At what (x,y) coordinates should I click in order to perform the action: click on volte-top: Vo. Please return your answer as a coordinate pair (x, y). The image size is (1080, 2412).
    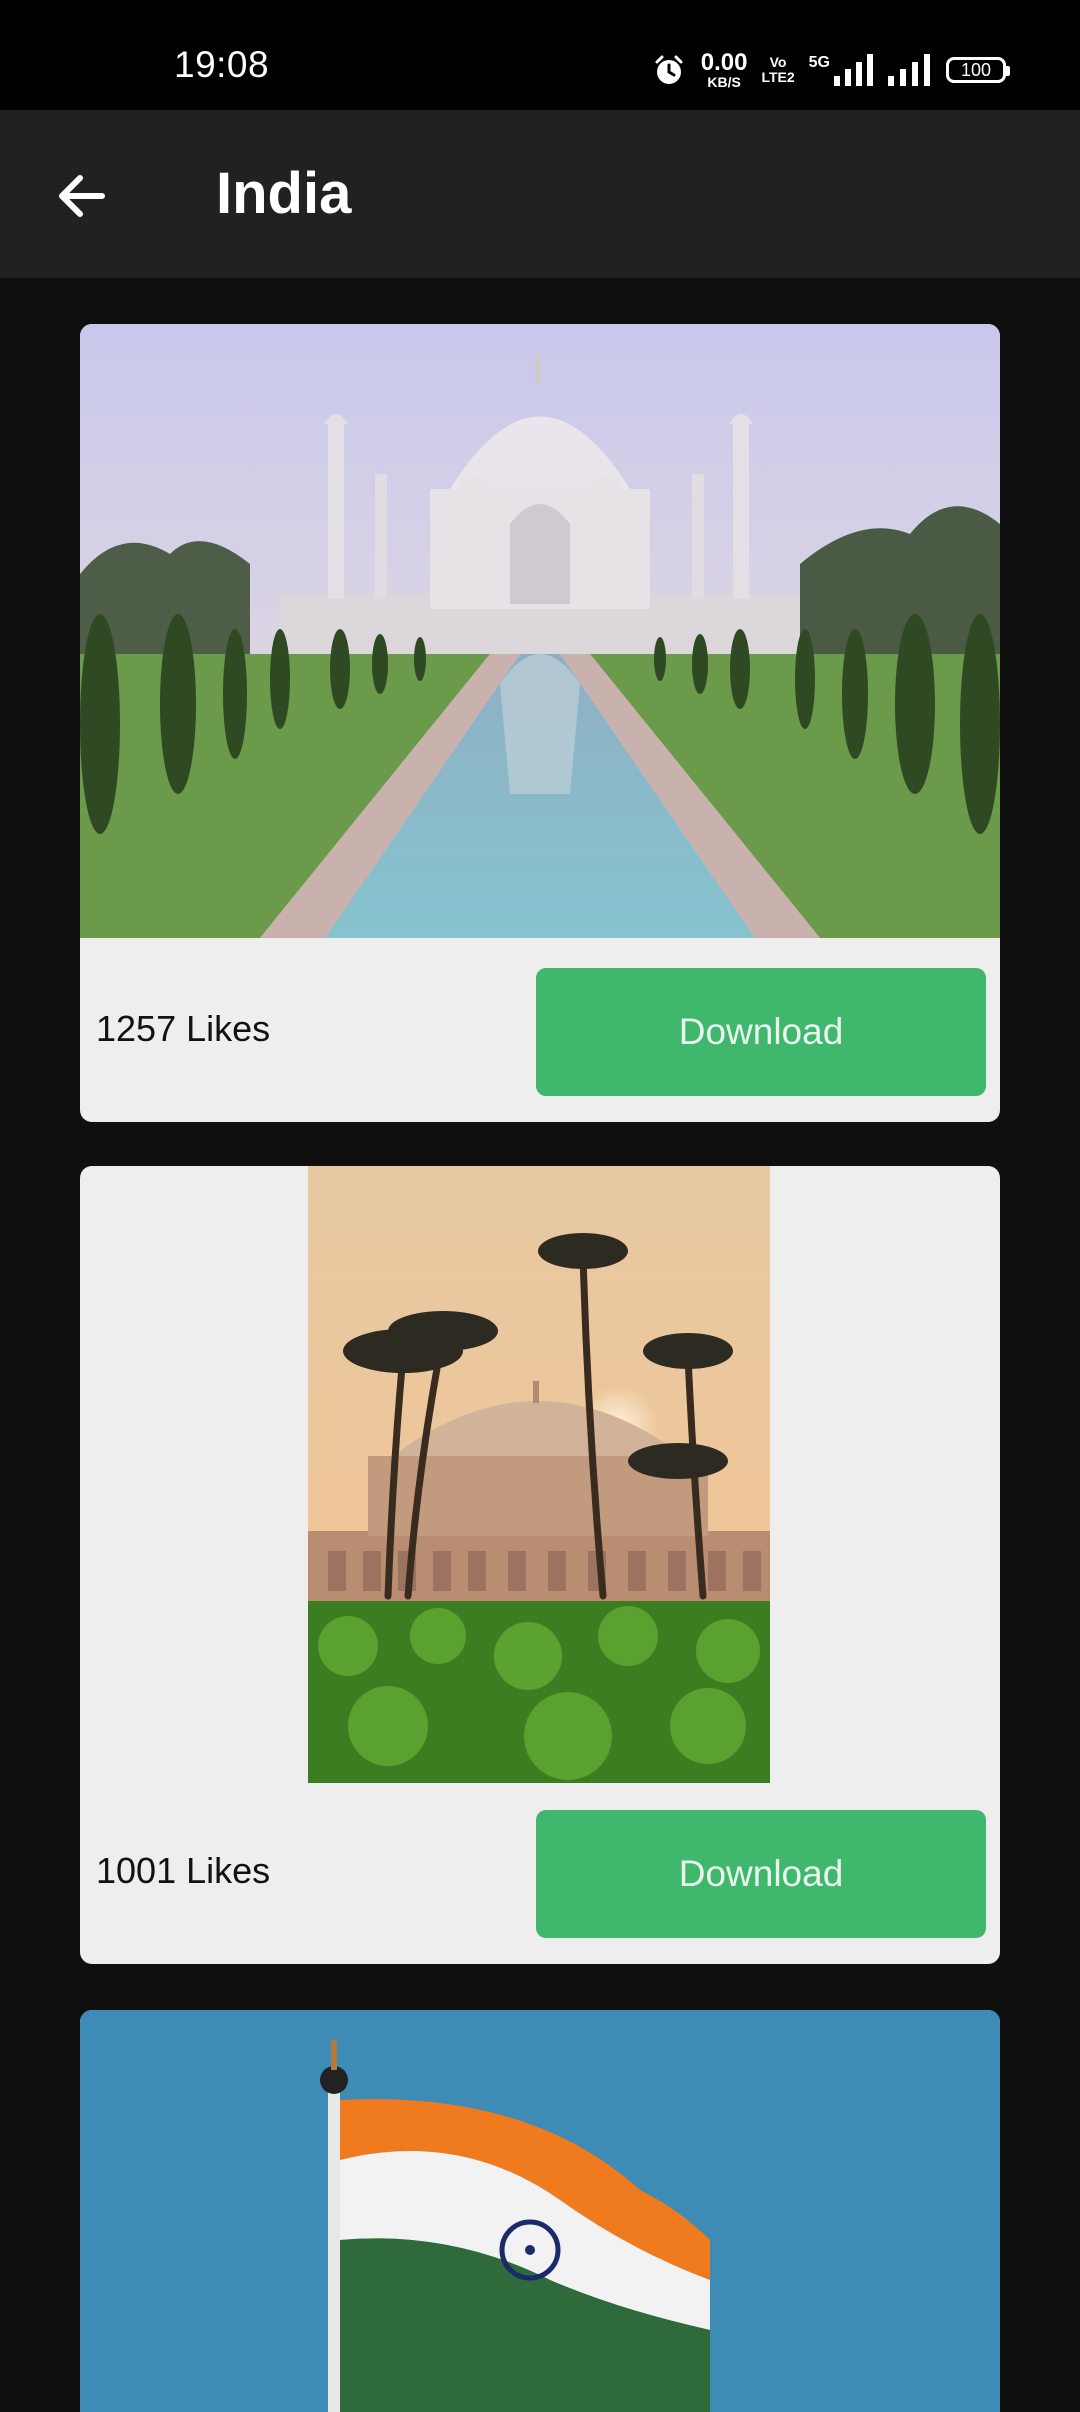
    Looking at the image, I should click on (778, 62).